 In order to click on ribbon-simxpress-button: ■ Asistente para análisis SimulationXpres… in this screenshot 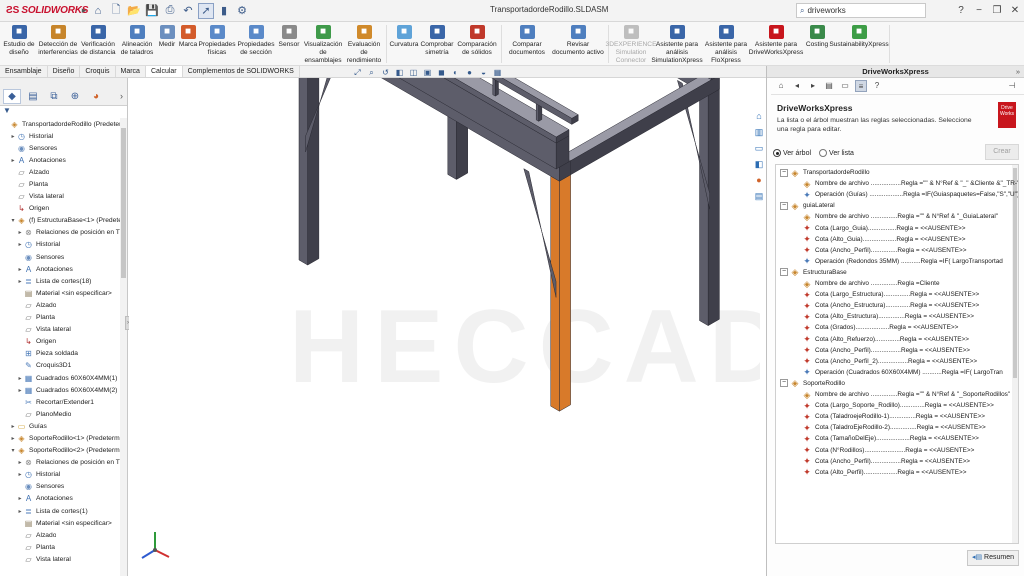, I will do `click(677, 43)`.